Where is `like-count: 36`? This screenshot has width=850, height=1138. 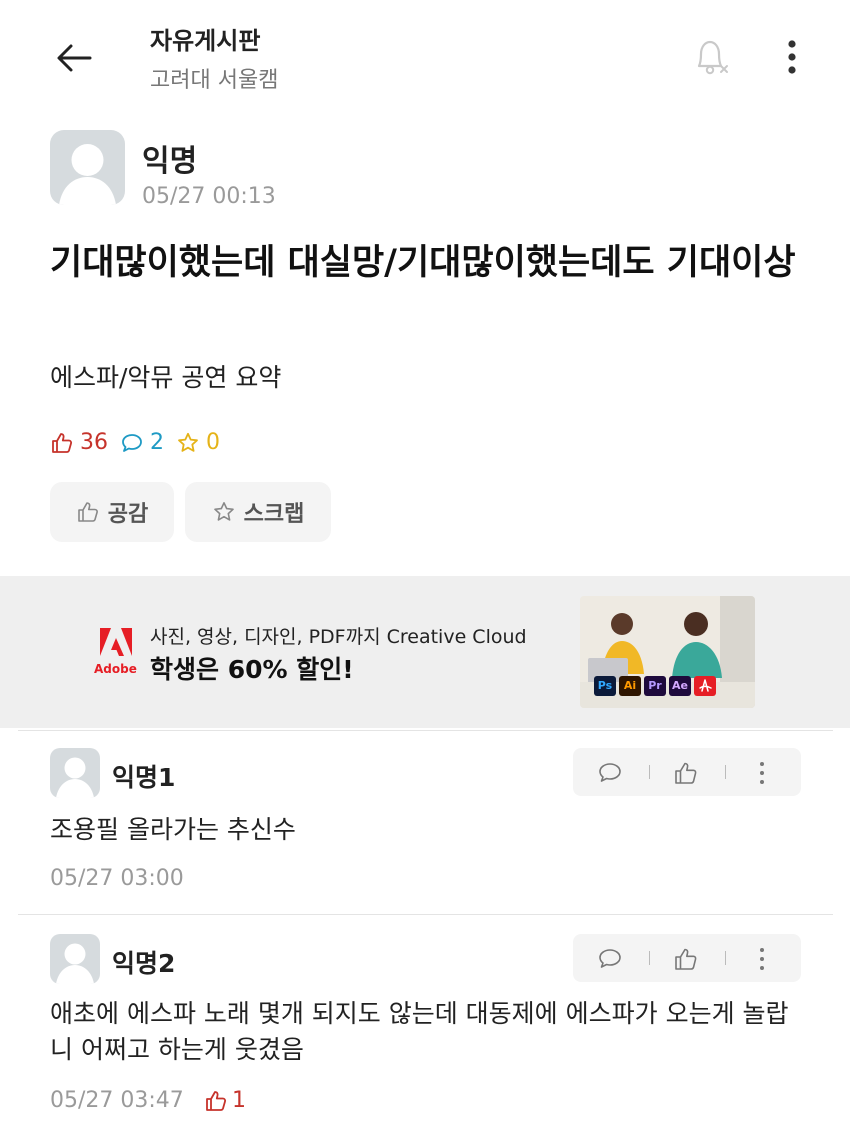
like-count: 36 is located at coordinates (94, 442).